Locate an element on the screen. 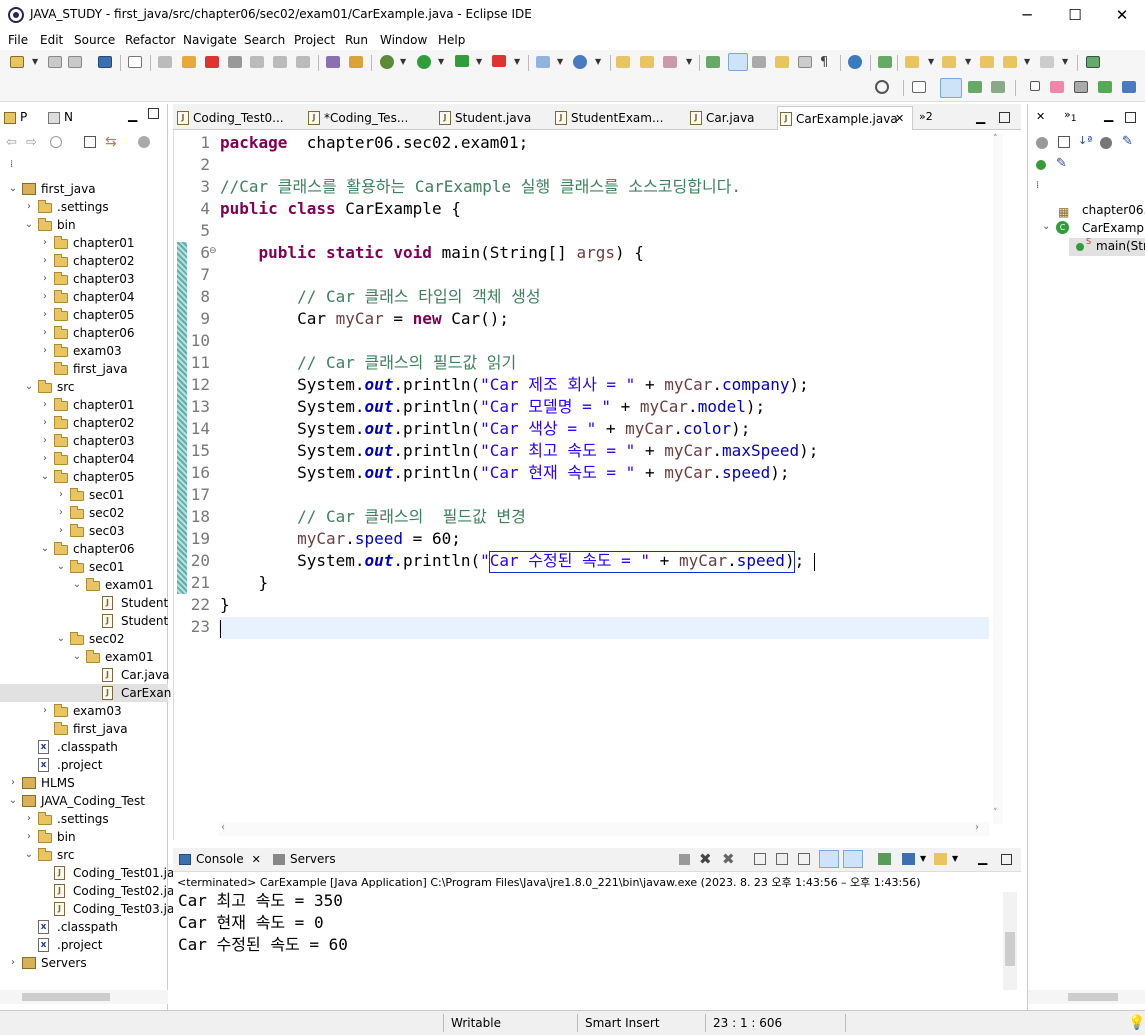  status-insert-mode: Smart Insert is located at coordinates (622, 1023).